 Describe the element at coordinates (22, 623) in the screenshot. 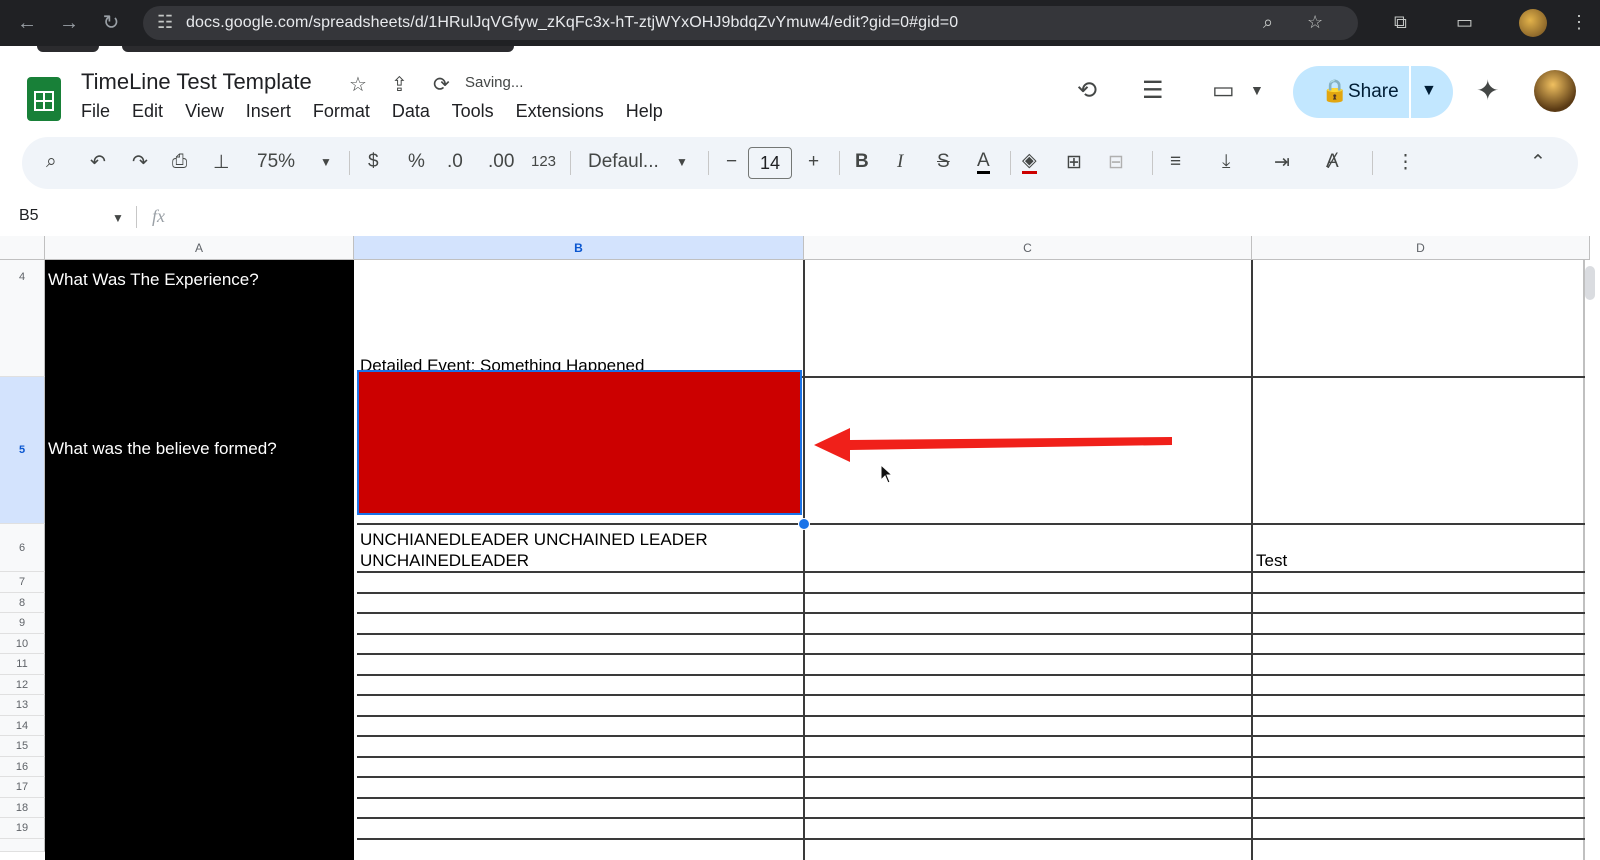

I see `row-header-9: 9` at that location.